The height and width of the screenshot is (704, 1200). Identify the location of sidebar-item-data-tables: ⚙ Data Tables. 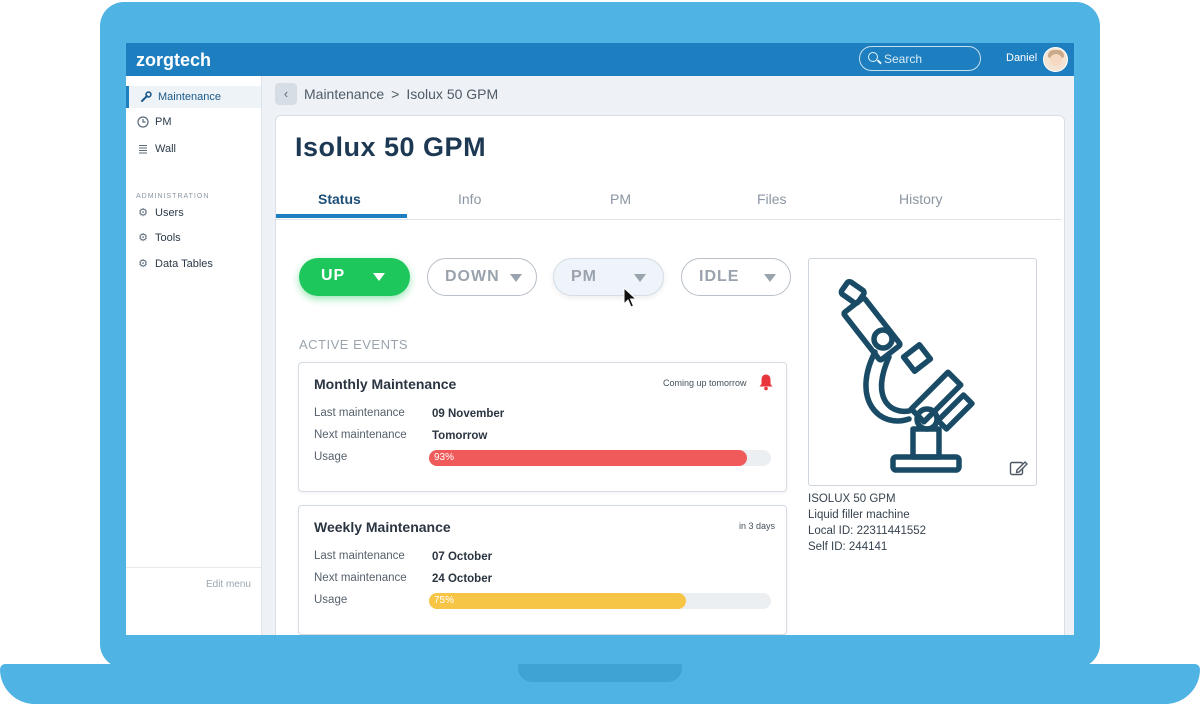
(193, 264).